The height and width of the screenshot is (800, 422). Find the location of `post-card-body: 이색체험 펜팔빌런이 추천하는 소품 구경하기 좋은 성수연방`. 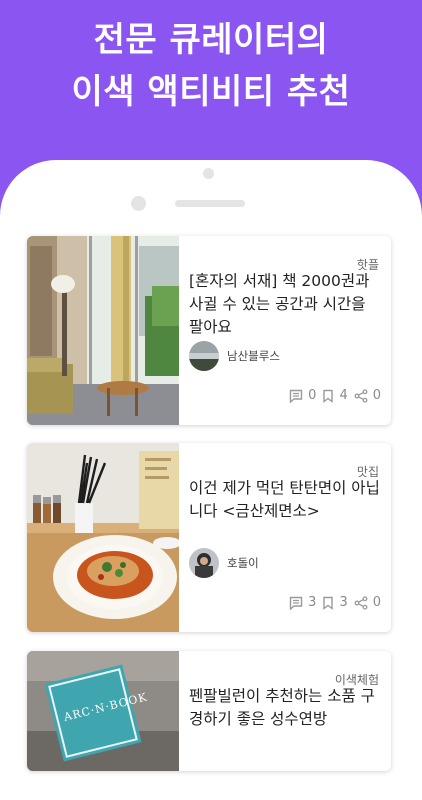

post-card-body: 이색체험 펜팔빌런이 추천하는 소품 구경하기 좋은 성수연방 is located at coordinates (285, 711).